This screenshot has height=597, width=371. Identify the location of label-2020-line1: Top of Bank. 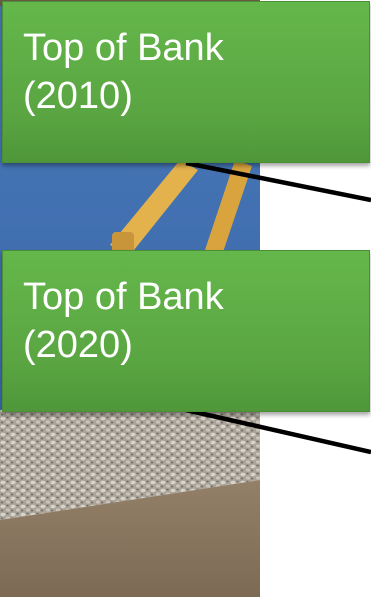
(123, 297).